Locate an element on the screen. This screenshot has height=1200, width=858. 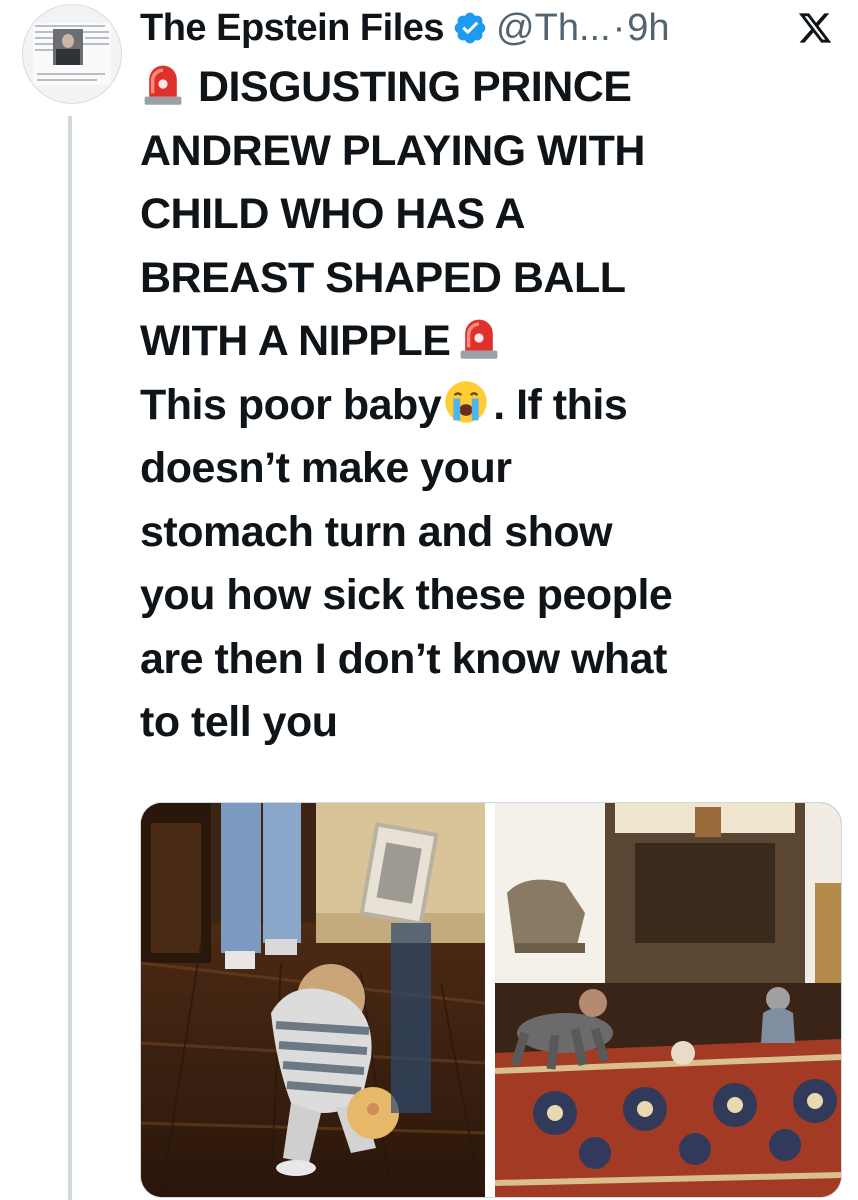
avatar-portrait is located at coordinates (68, 47).